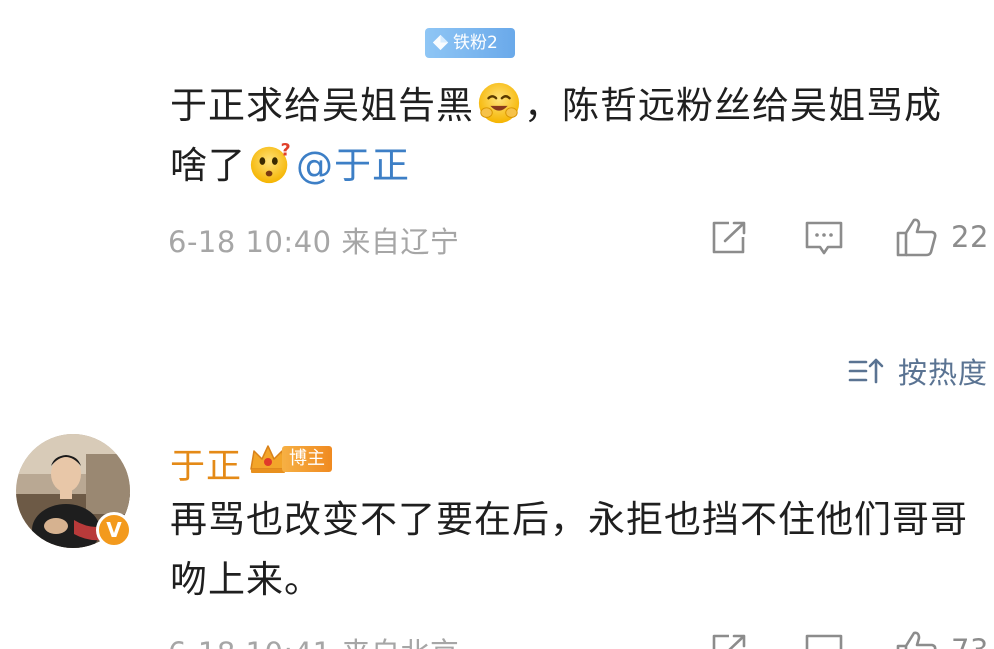 Image resolution: width=994 pixels, height=649 pixels. What do you see at coordinates (866, 371) in the screenshot?
I see `sort-icon` at bounding box center [866, 371].